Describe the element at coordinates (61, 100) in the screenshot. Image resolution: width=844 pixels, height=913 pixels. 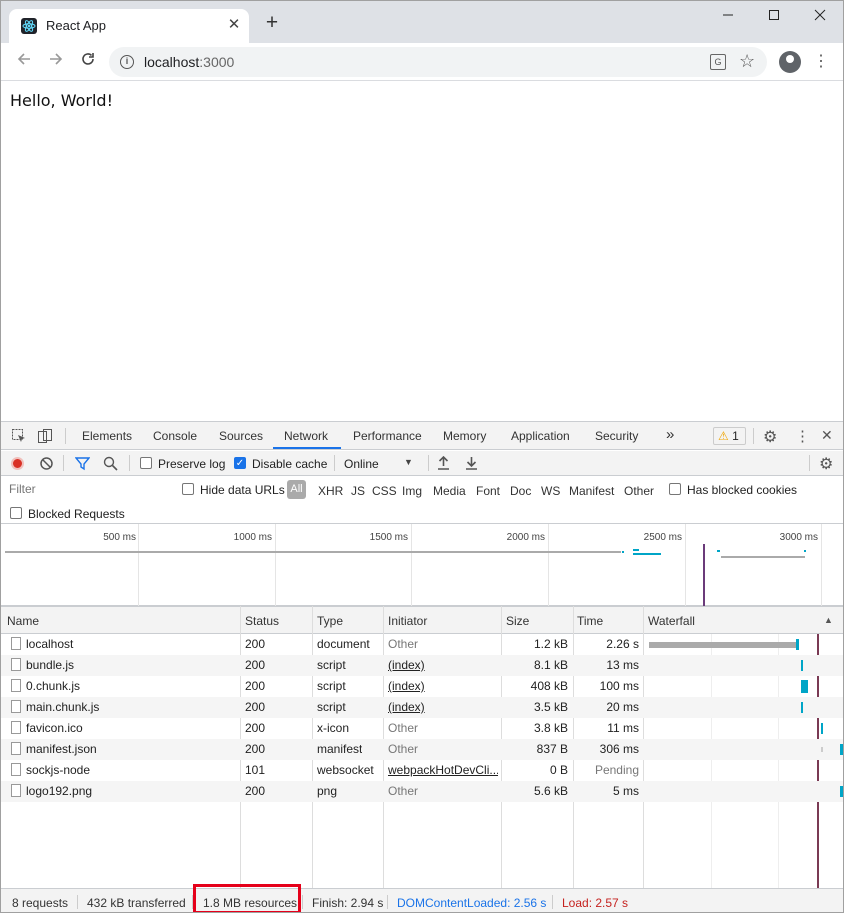
I see `page-text: Hello, World!` at that location.